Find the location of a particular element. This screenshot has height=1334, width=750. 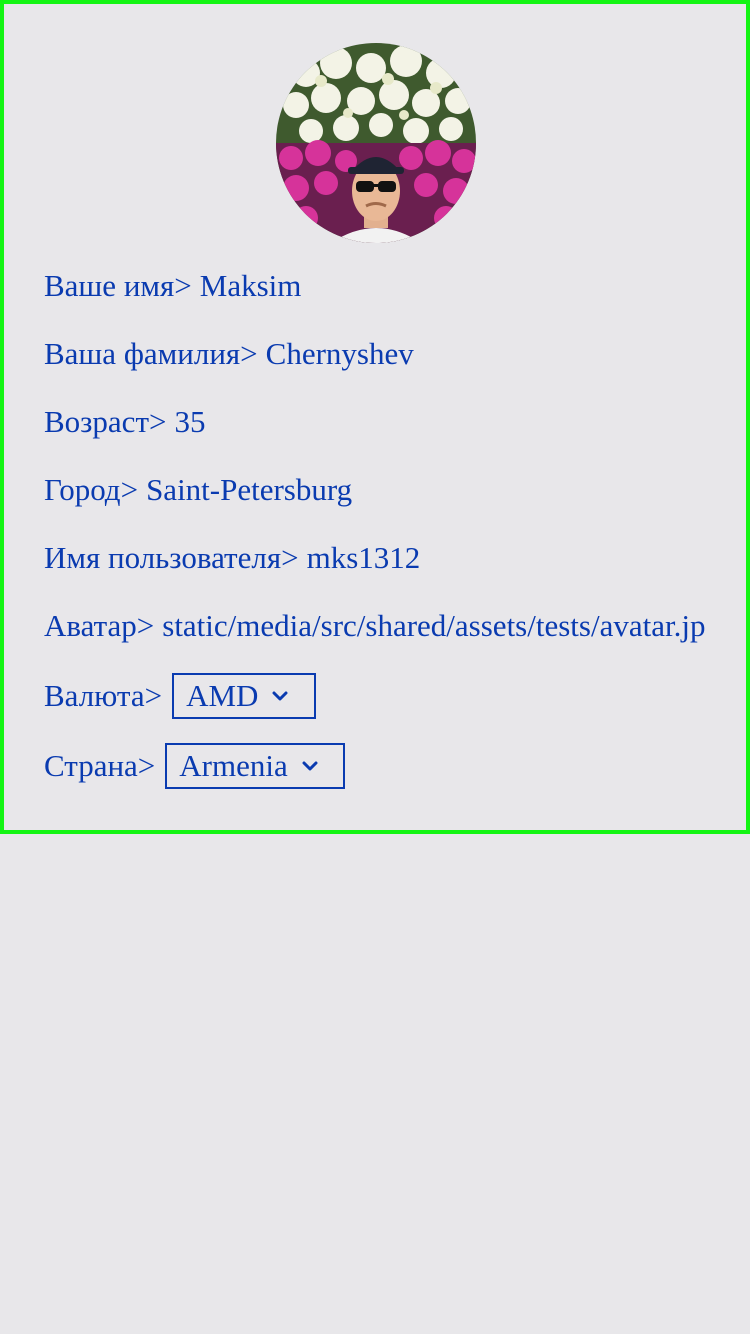

last-name-row: Ваша фамилия> Chernyshev is located at coordinates (229, 354).